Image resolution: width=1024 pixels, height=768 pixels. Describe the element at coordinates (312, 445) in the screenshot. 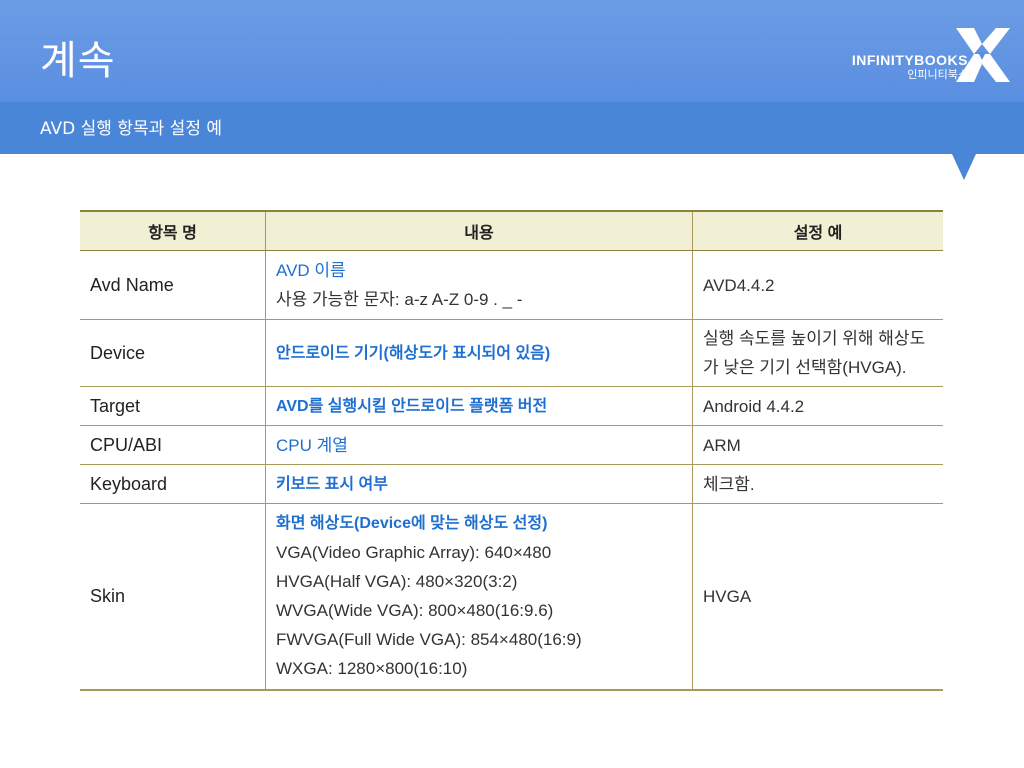

I see `row-content-title: CPU 계열` at that location.